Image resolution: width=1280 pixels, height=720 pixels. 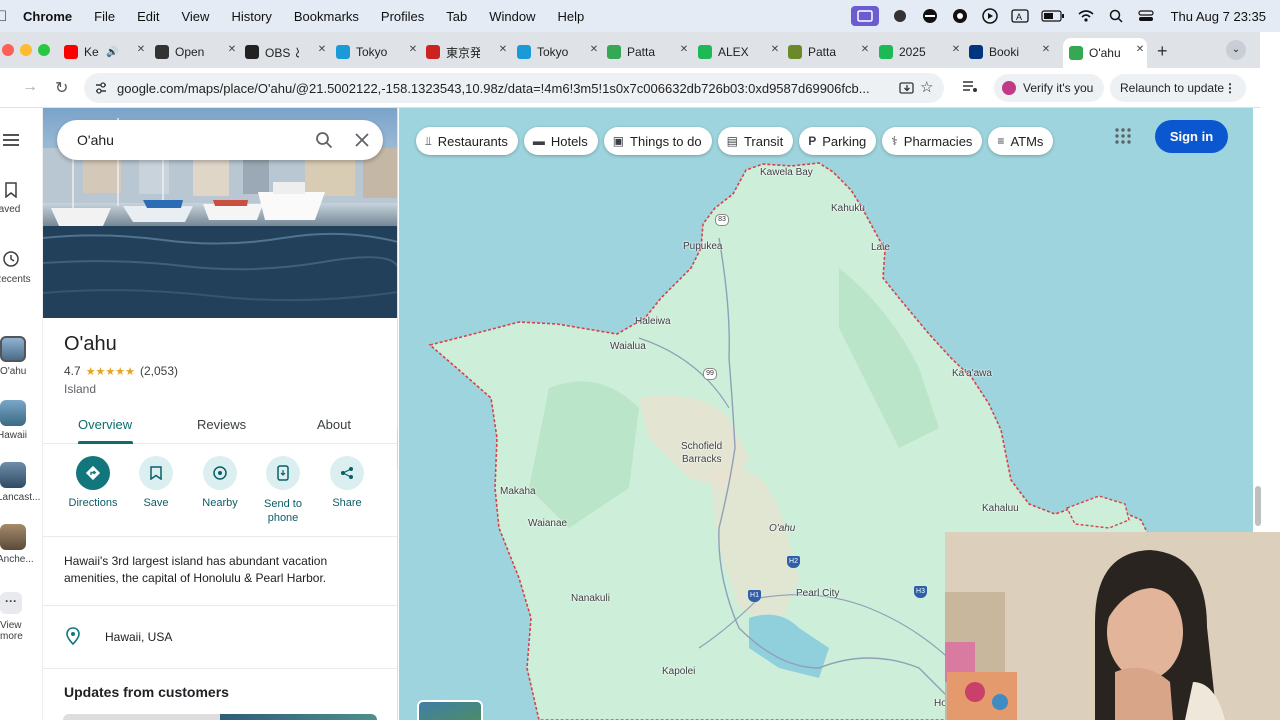 What do you see at coordinates (26, 50) in the screenshot?
I see `window-minimize-button` at bounding box center [26, 50].